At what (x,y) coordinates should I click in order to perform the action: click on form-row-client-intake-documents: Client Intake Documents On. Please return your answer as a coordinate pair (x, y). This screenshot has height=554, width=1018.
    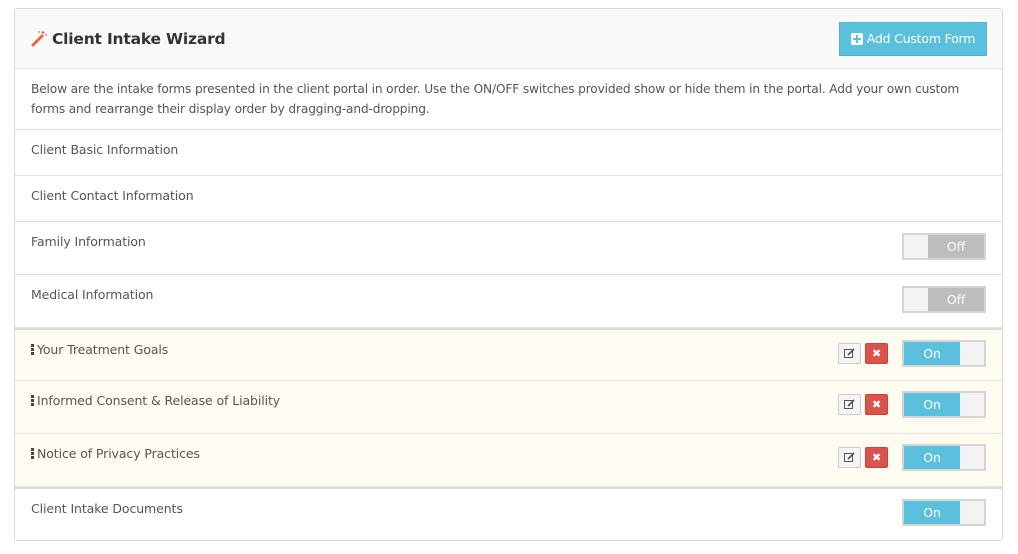
    Looking at the image, I should click on (508, 513).